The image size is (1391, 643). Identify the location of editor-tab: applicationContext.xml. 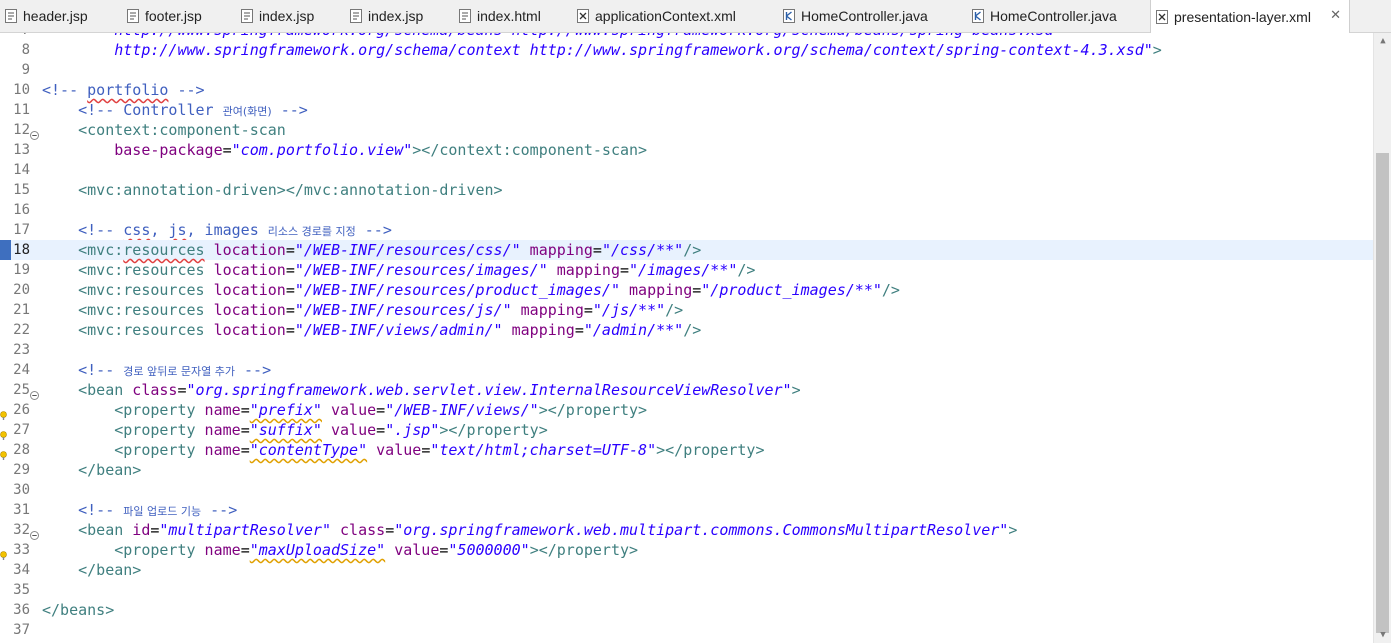
(675, 16).